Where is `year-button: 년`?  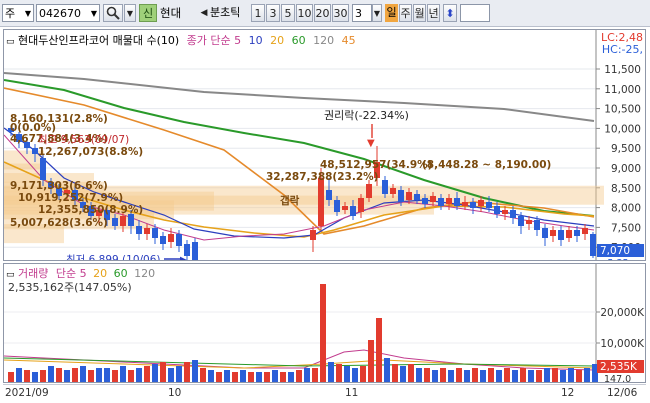 year-button: 년 is located at coordinates (433, 13).